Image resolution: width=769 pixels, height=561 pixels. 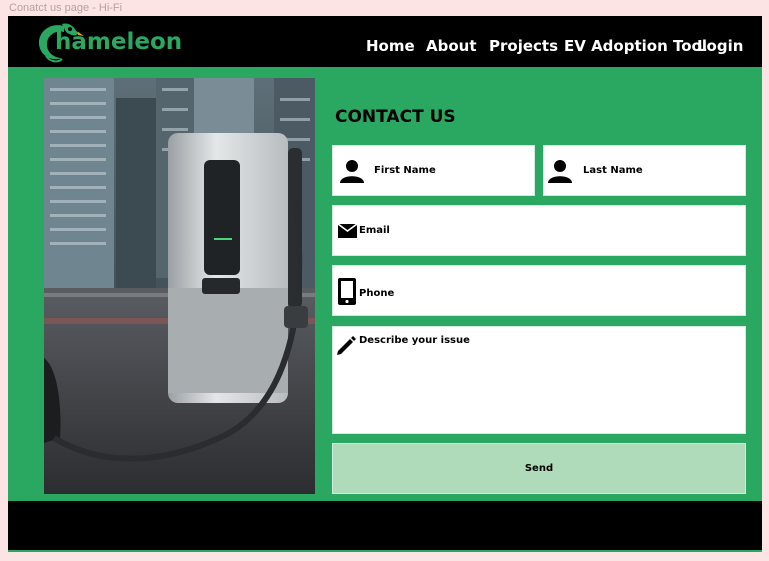 What do you see at coordinates (613, 170) in the screenshot?
I see `last-name-label: Last Name` at bounding box center [613, 170].